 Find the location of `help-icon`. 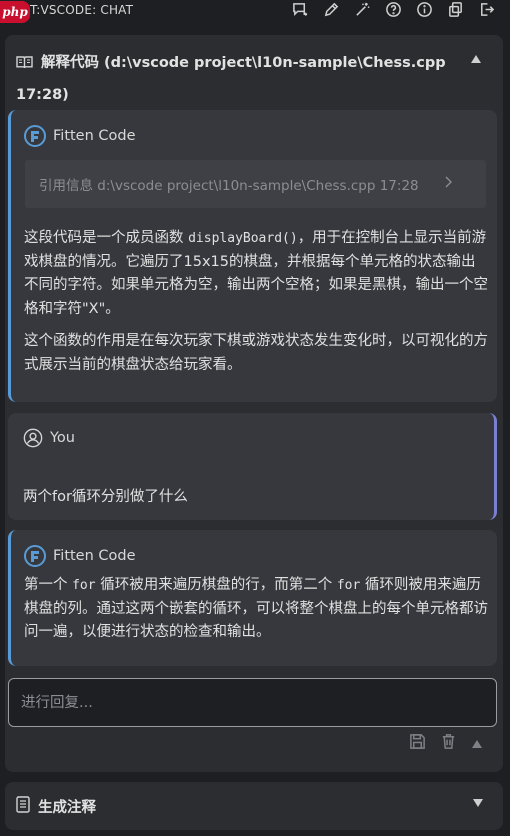

help-icon is located at coordinates (393, 9).